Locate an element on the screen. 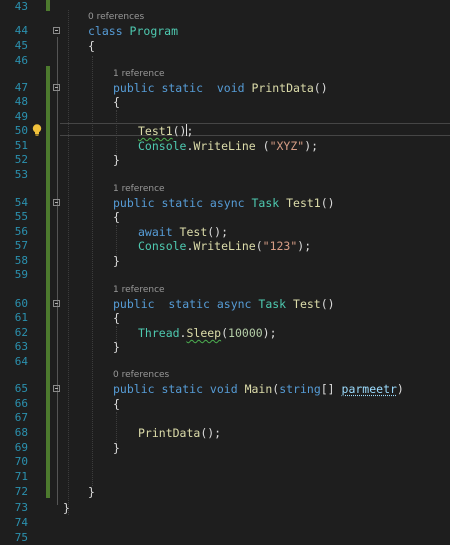  line-number: 51 is located at coordinates (21, 145).